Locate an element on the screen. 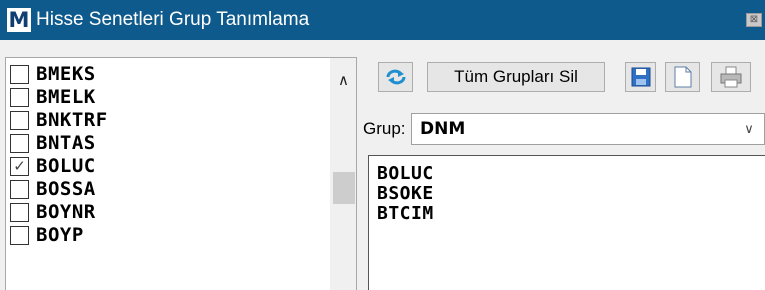 This screenshot has width=765, height=290. print-button is located at coordinates (731, 77).